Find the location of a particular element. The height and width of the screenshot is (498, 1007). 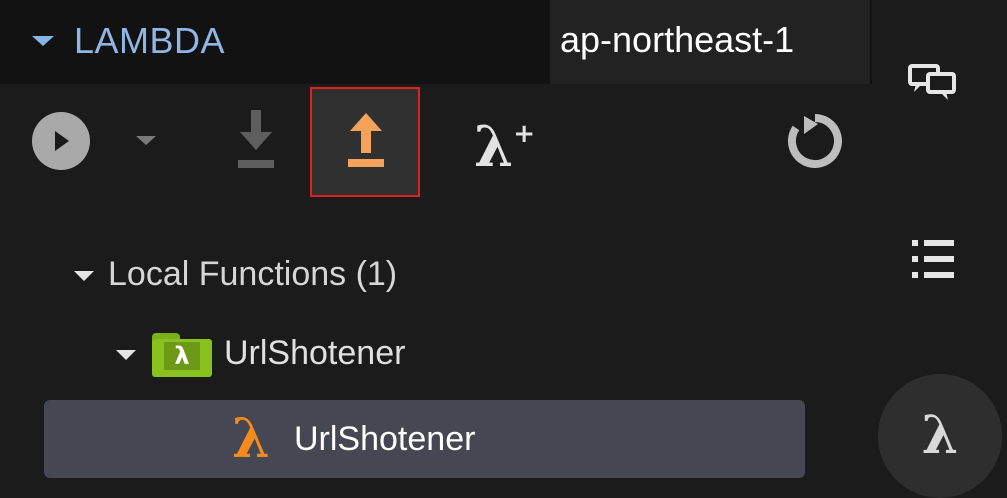

tree-folder-label: UrlShotener is located at coordinates (315, 353).